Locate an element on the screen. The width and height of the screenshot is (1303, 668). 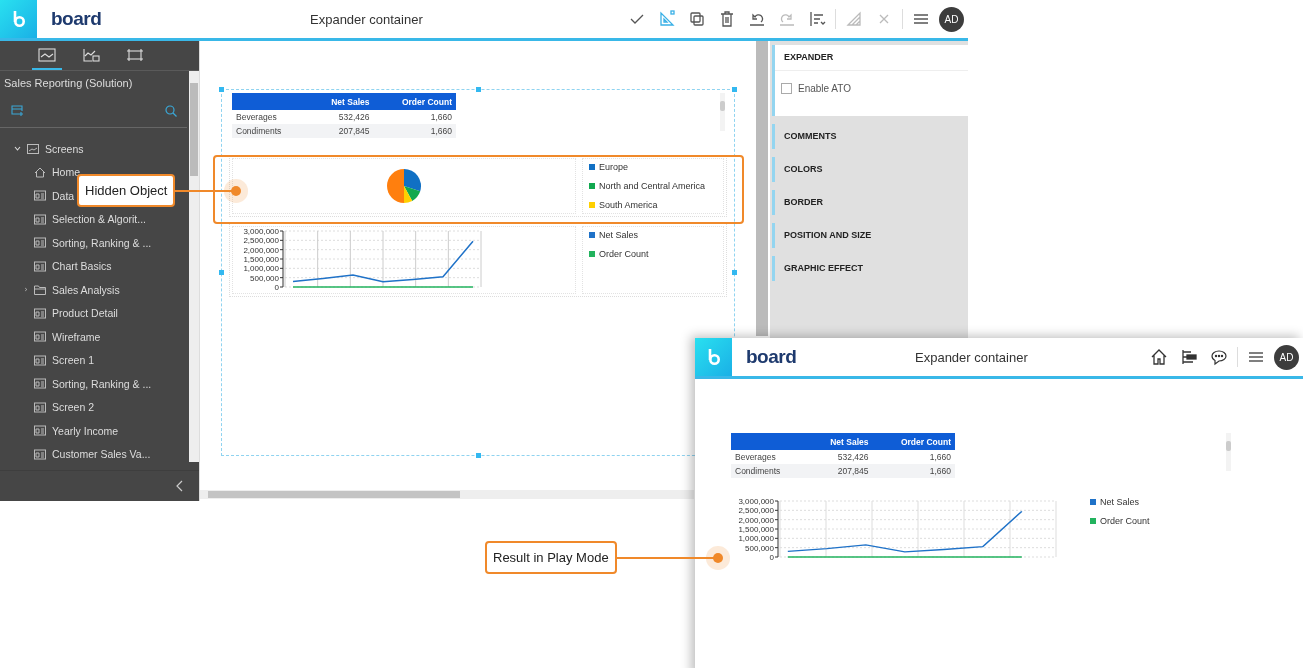
tree-item: Screen 2 is located at coordinates (73, 407).